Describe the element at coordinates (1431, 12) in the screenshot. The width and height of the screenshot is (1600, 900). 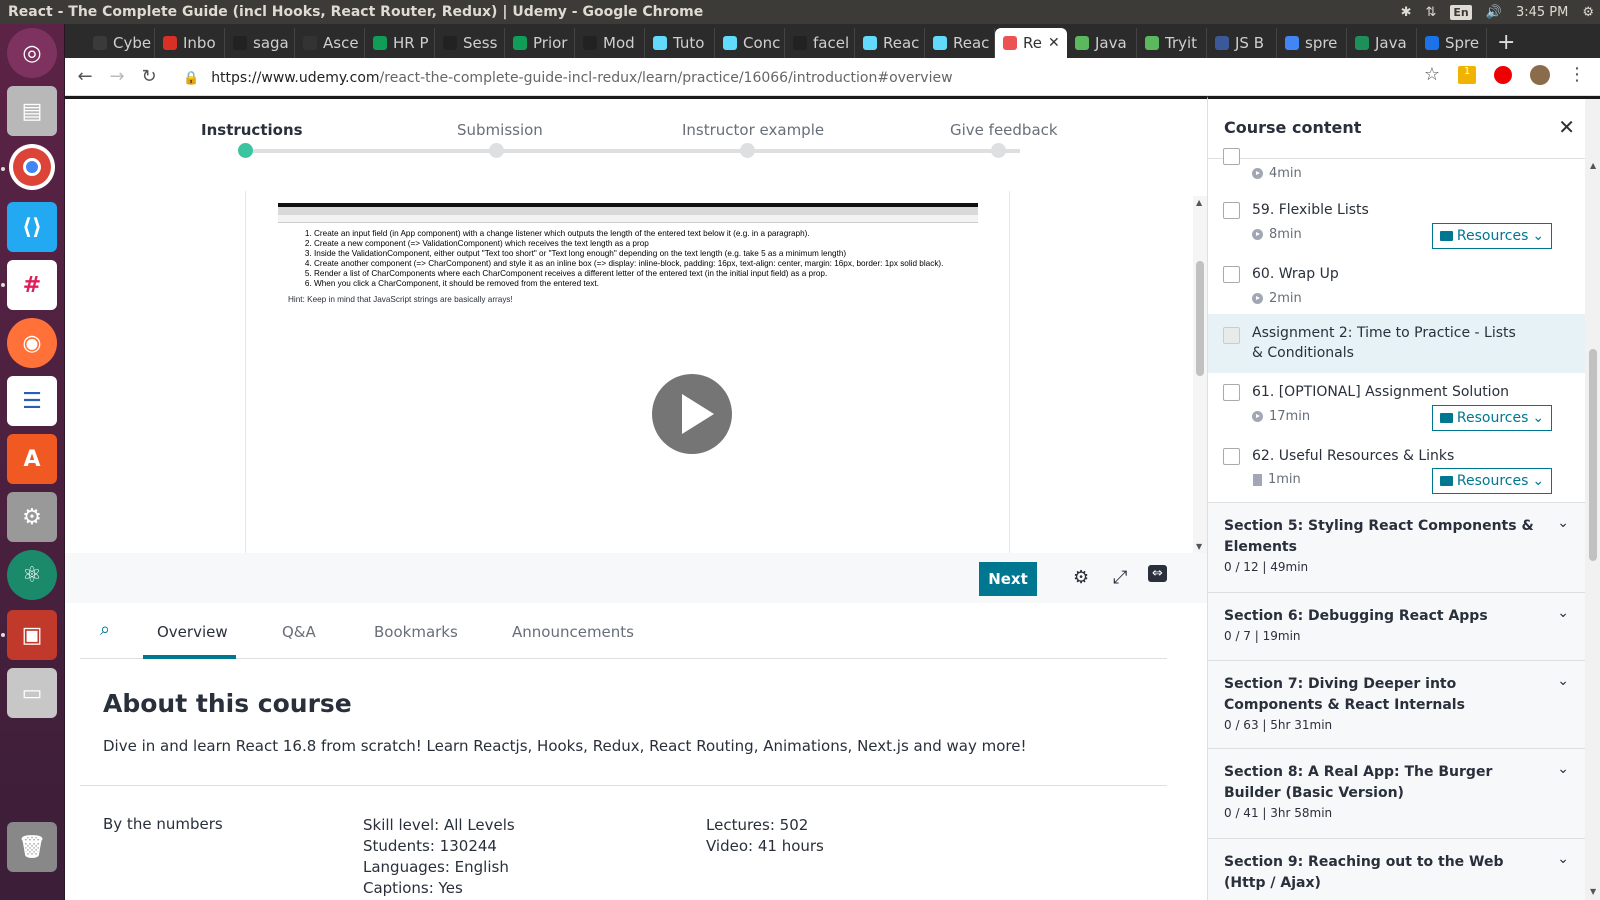
I see `network-icon: ⇅` at that location.